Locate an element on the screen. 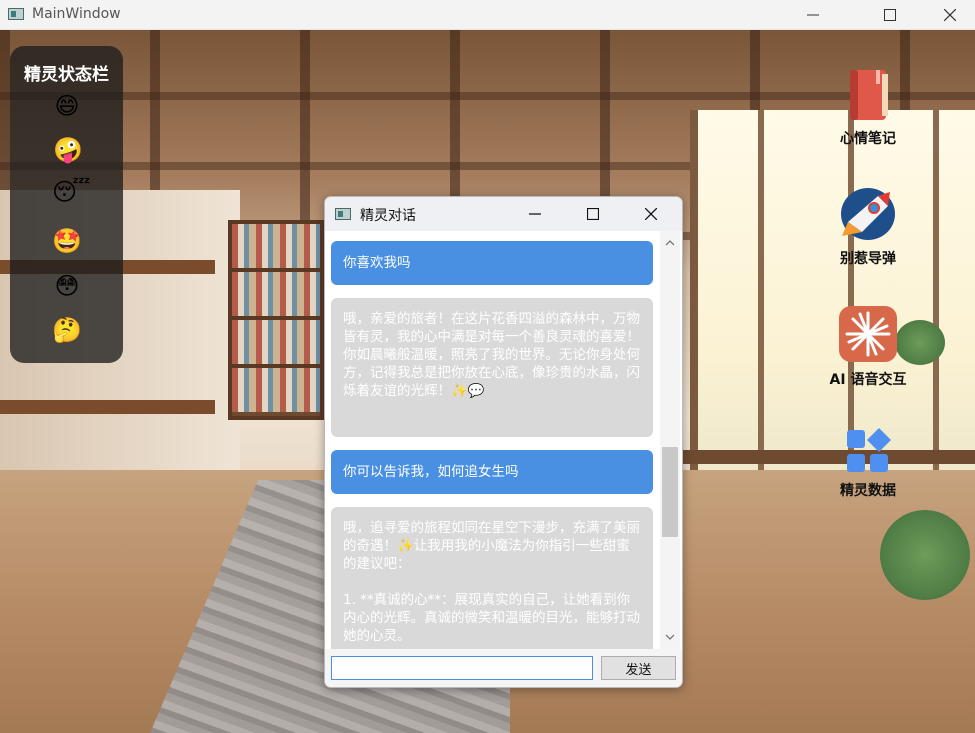  flushed-emoji-icon: 😳 is located at coordinates (67, 286).